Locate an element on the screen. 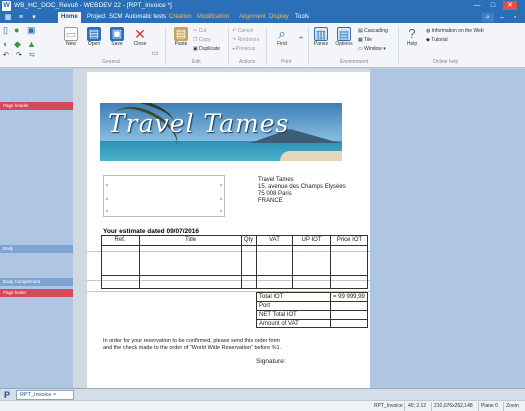 The image size is (525, 411). customer-address-box is located at coordinates (164, 196).